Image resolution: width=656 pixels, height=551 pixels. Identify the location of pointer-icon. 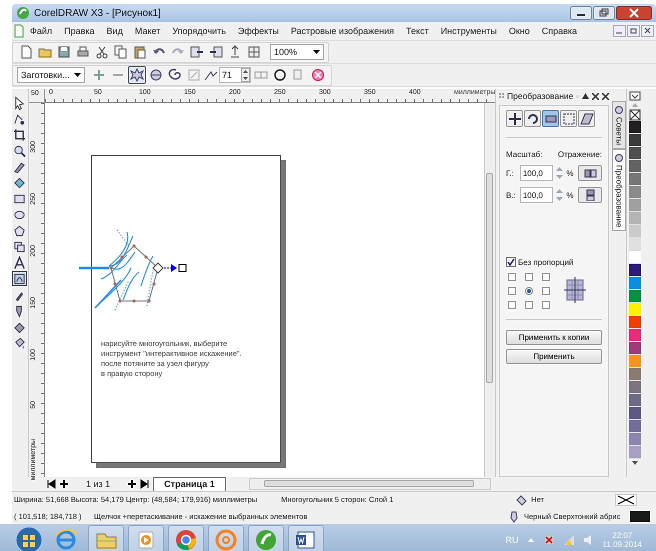
(19, 103).